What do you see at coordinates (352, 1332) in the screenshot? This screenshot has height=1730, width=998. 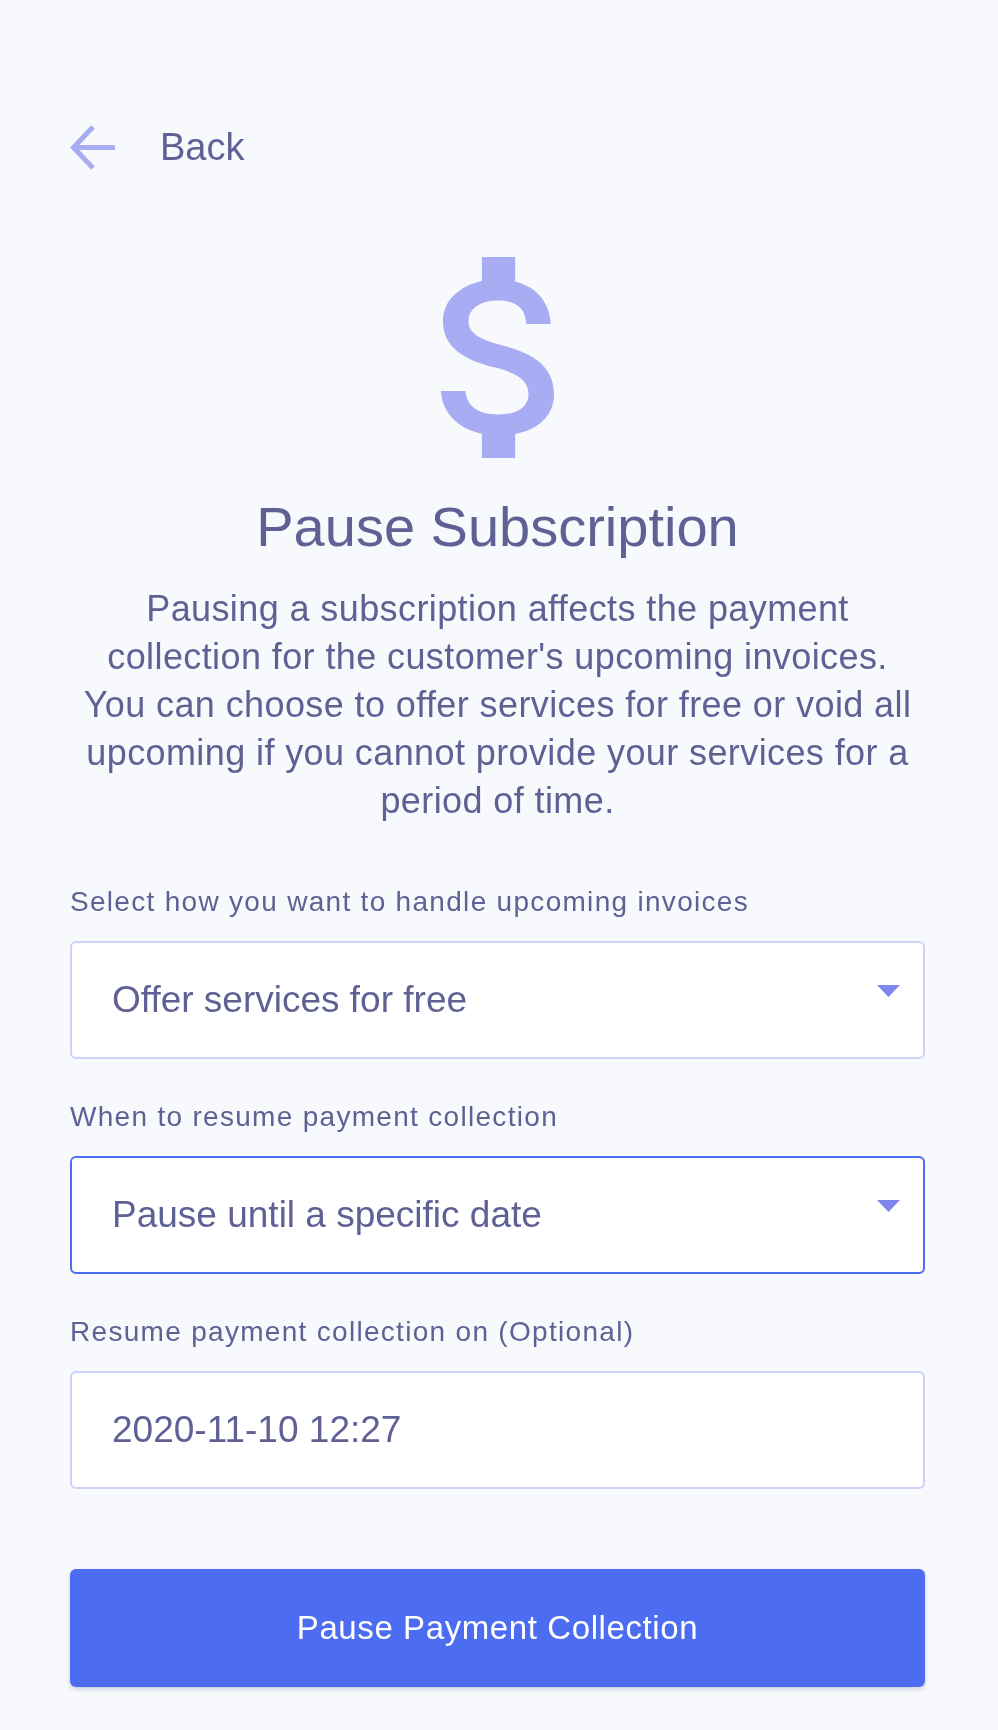 I see `field-label: Resume payment collection on (Optional)` at bounding box center [352, 1332].